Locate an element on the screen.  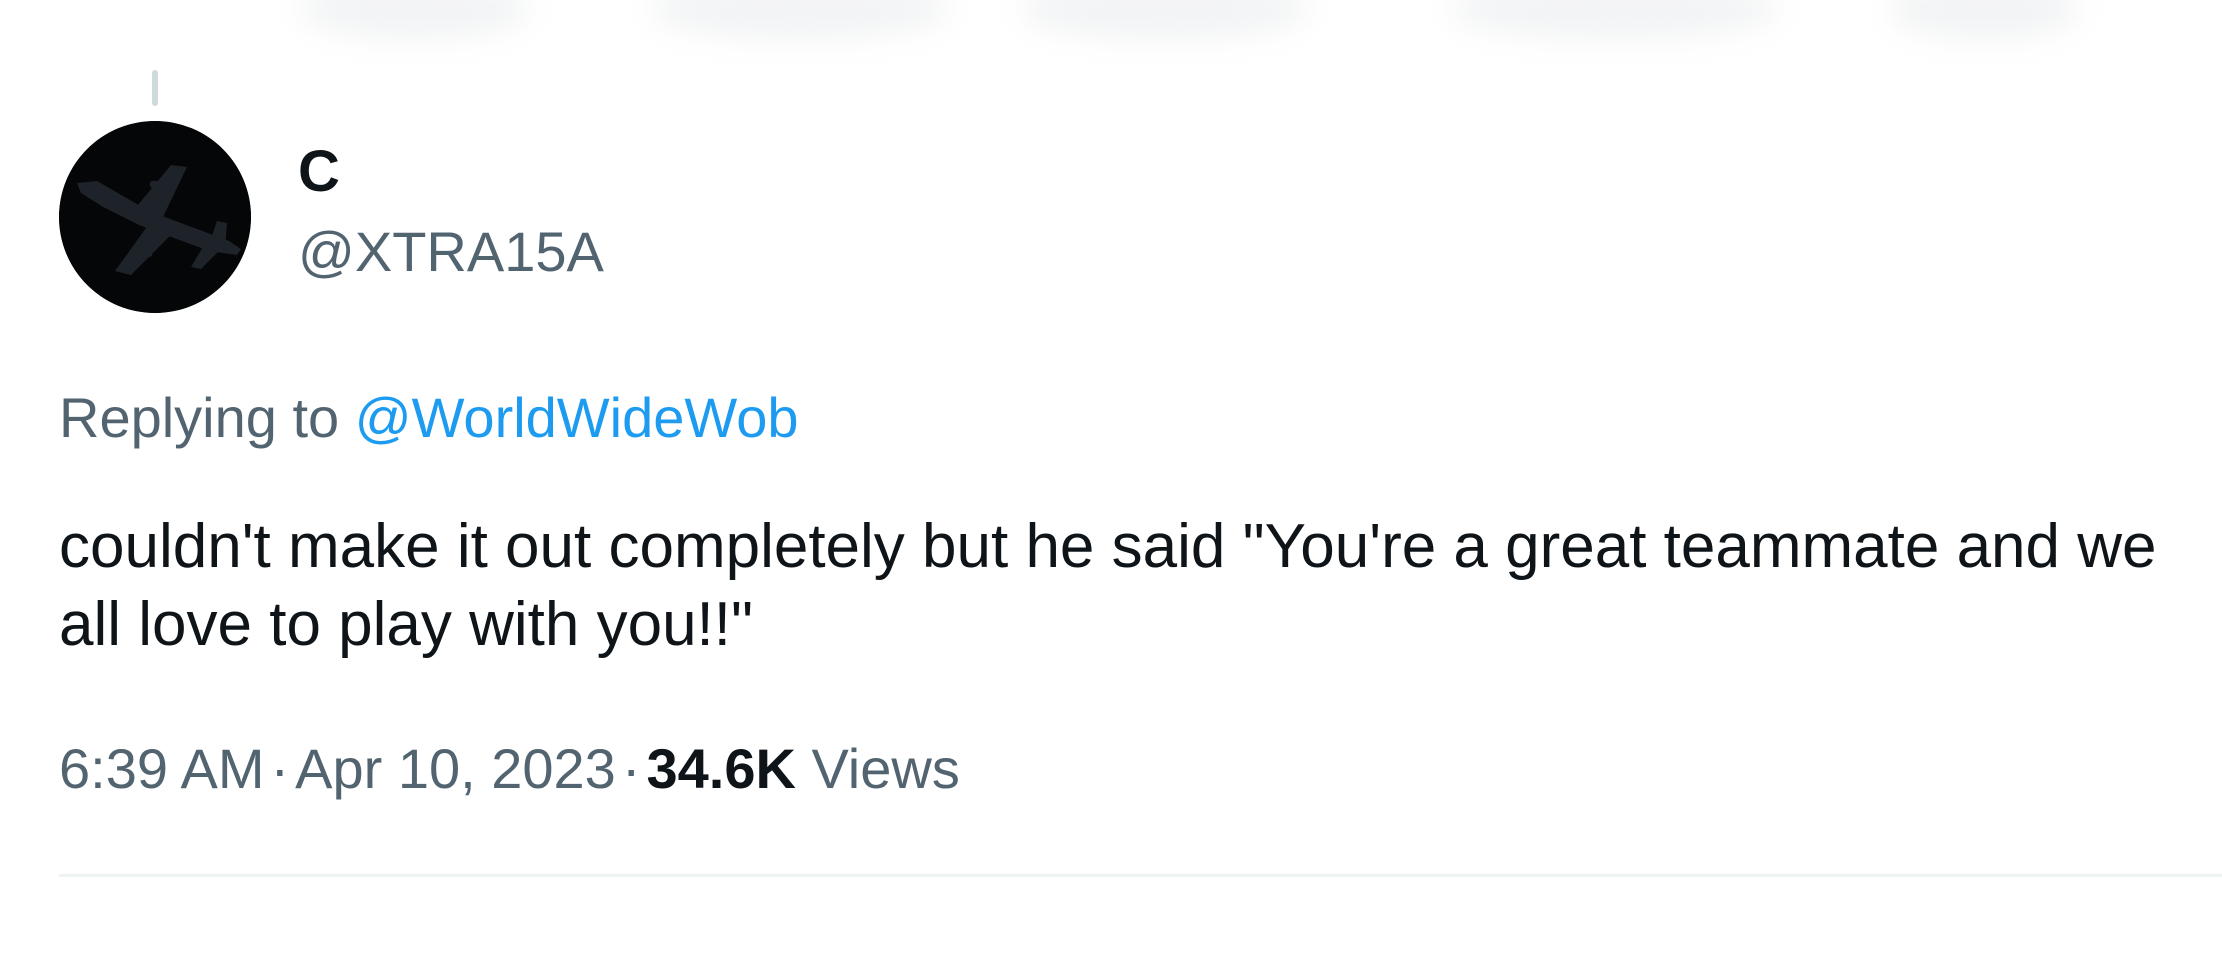
avatar is located at coordinates (155, 217).